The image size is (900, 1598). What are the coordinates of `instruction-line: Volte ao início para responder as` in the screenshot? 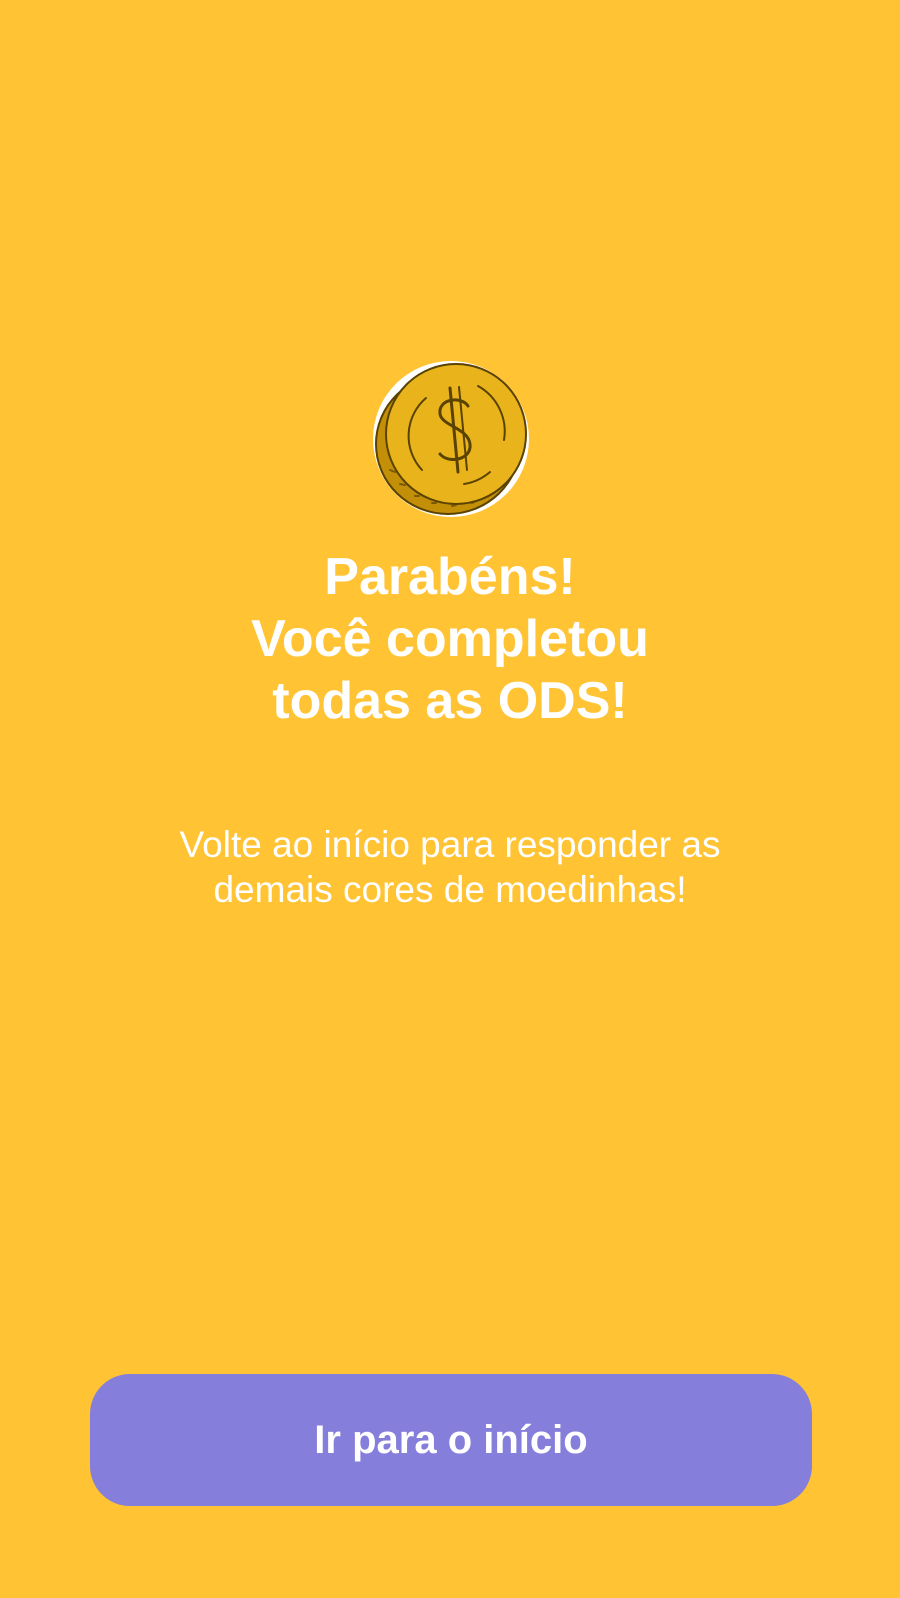 It's located at (450, 844).